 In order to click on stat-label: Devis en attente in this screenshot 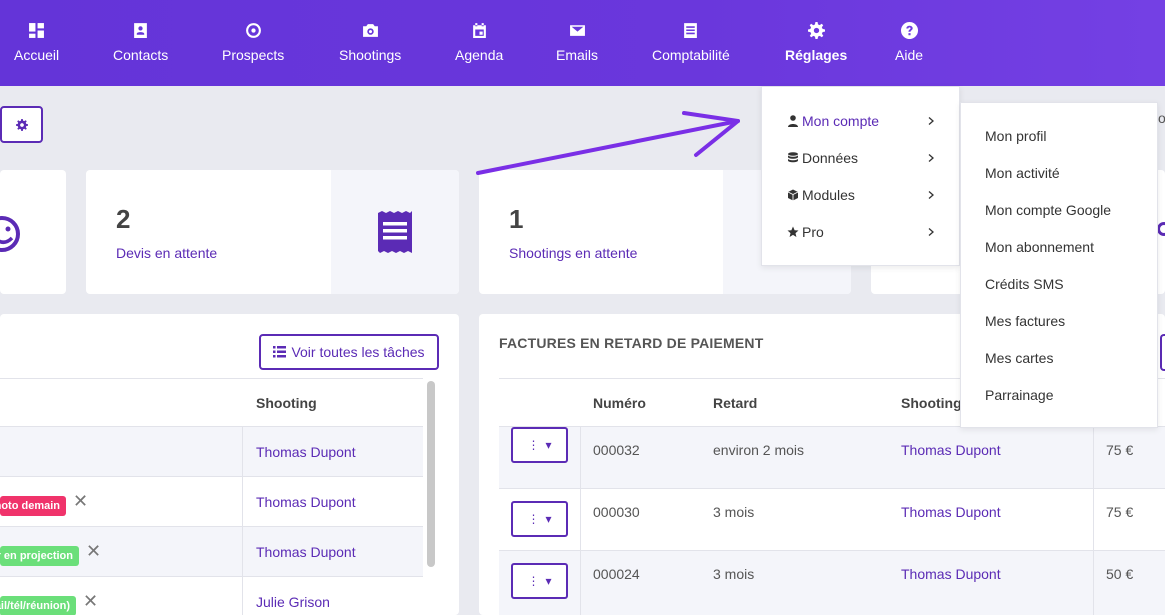, I will do `click(167, 253)`.